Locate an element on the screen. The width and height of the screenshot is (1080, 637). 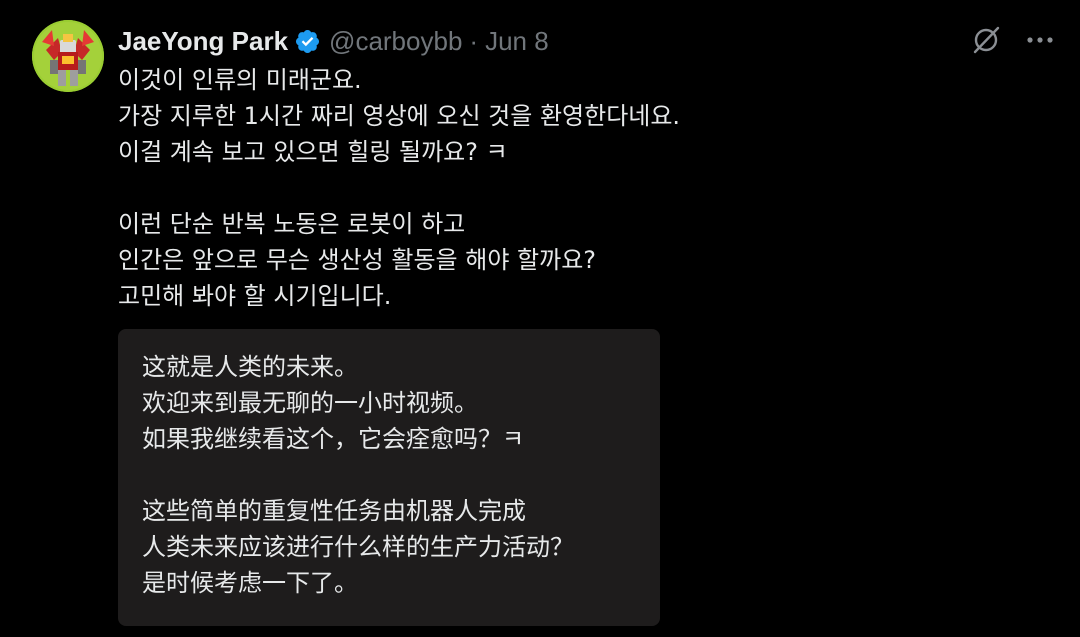
tweet-line: 이것이 인류의 미래군요. is located at coordinates (240, 80).